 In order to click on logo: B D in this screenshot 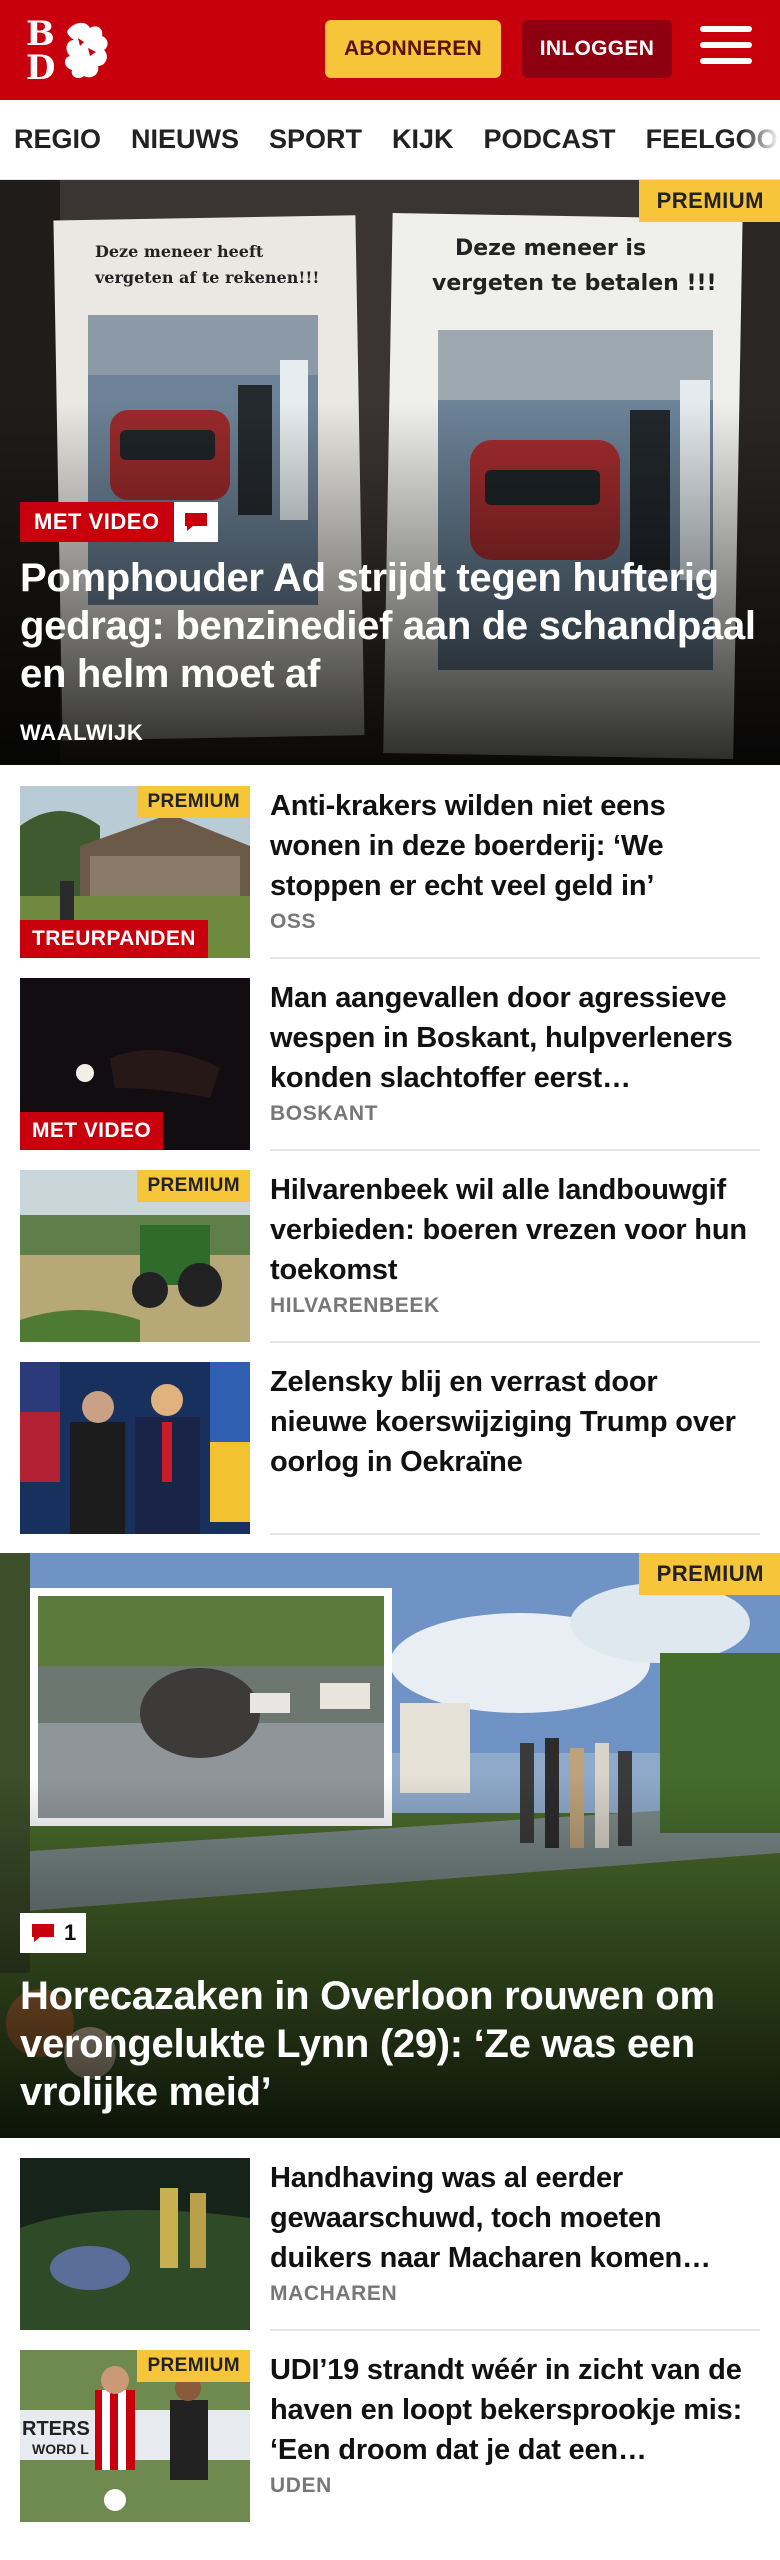, I will do `click(70, 51)`.